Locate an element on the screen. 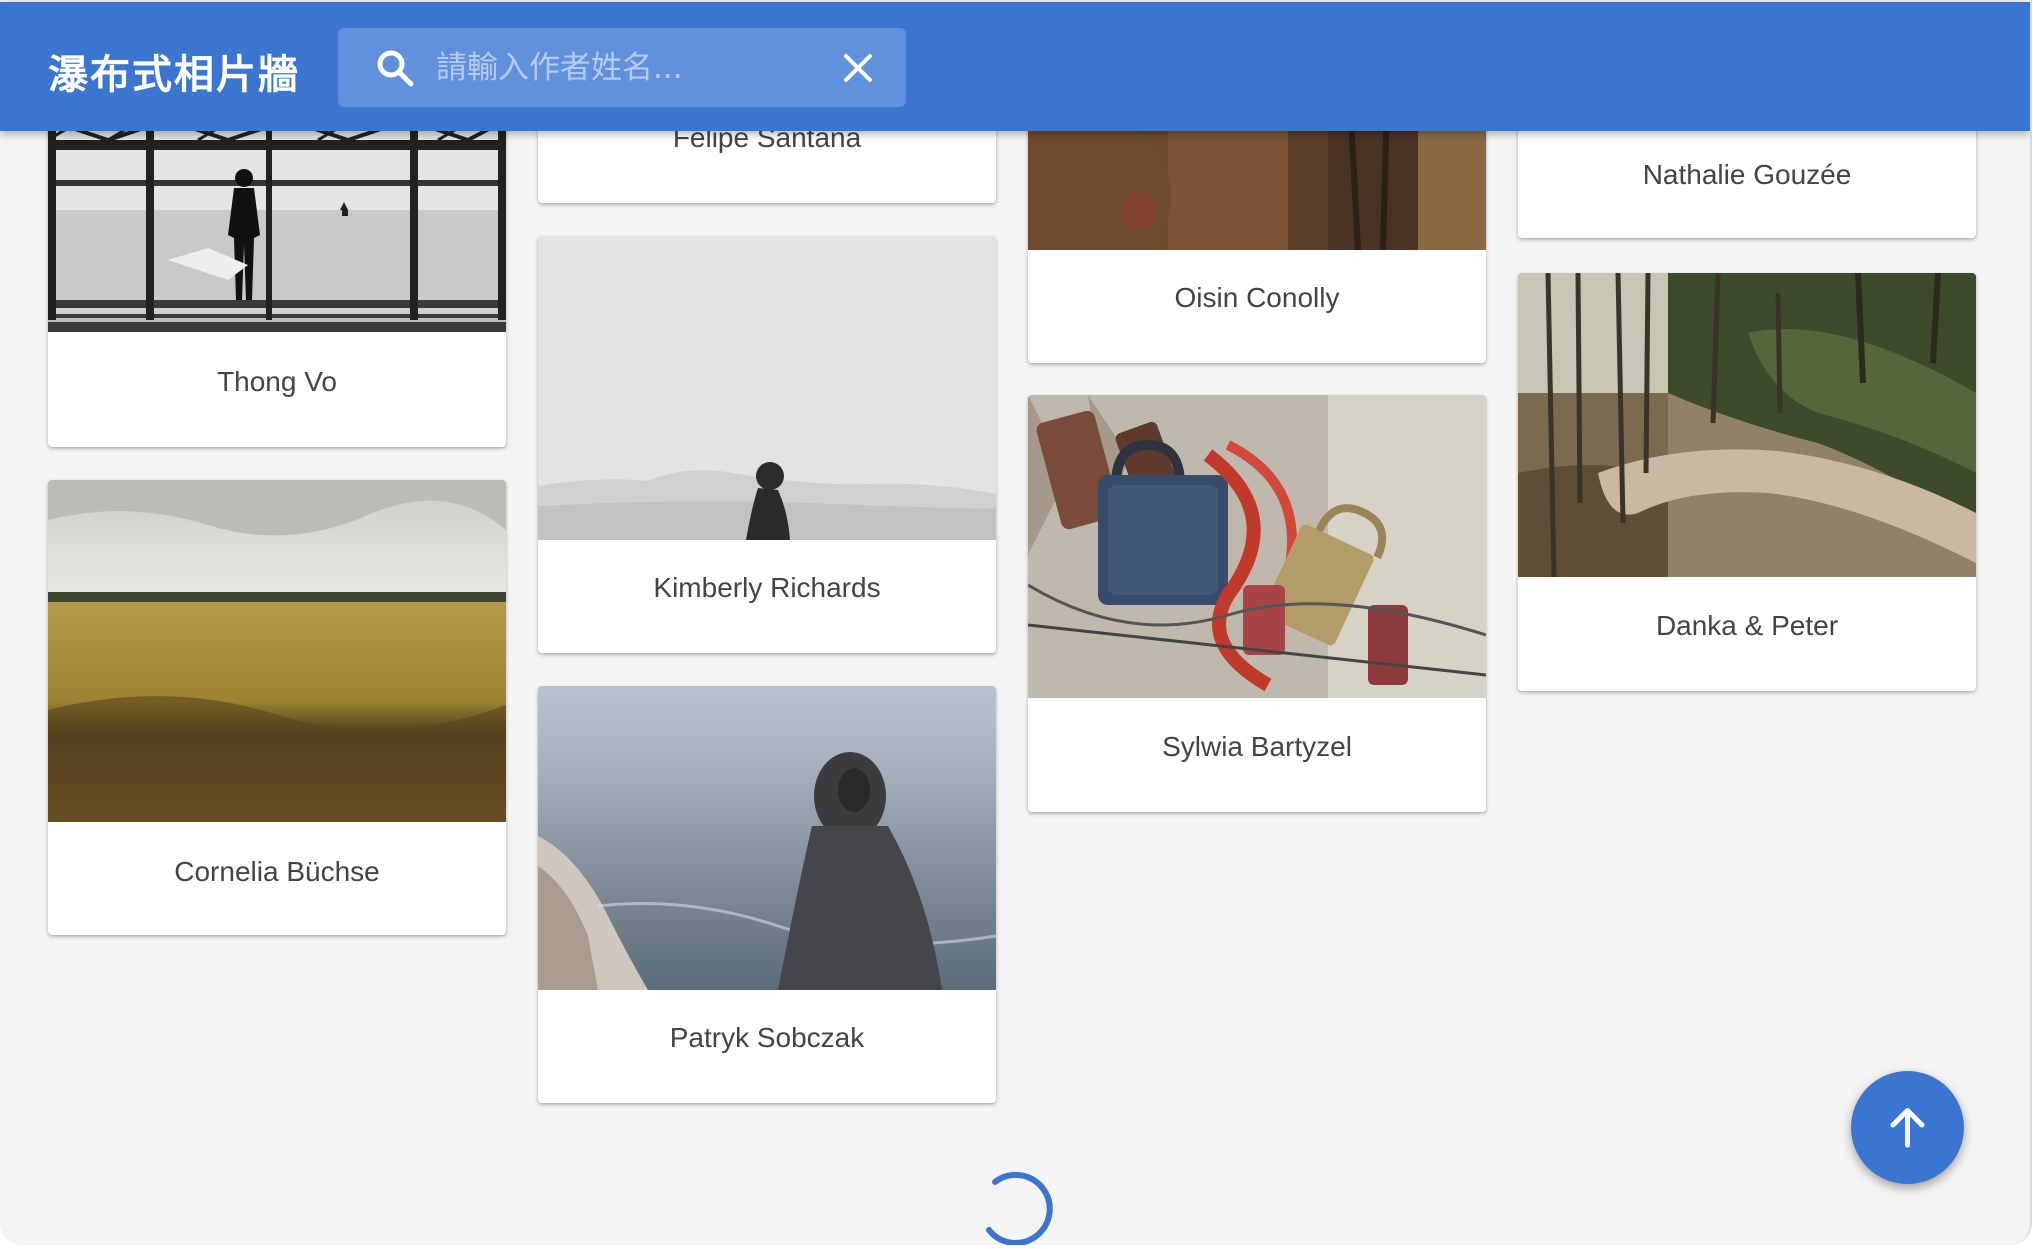 This screenshot has height=1249, width=2033. author-name: Nathalie Gouzée is located at coordinates (1747, 174).